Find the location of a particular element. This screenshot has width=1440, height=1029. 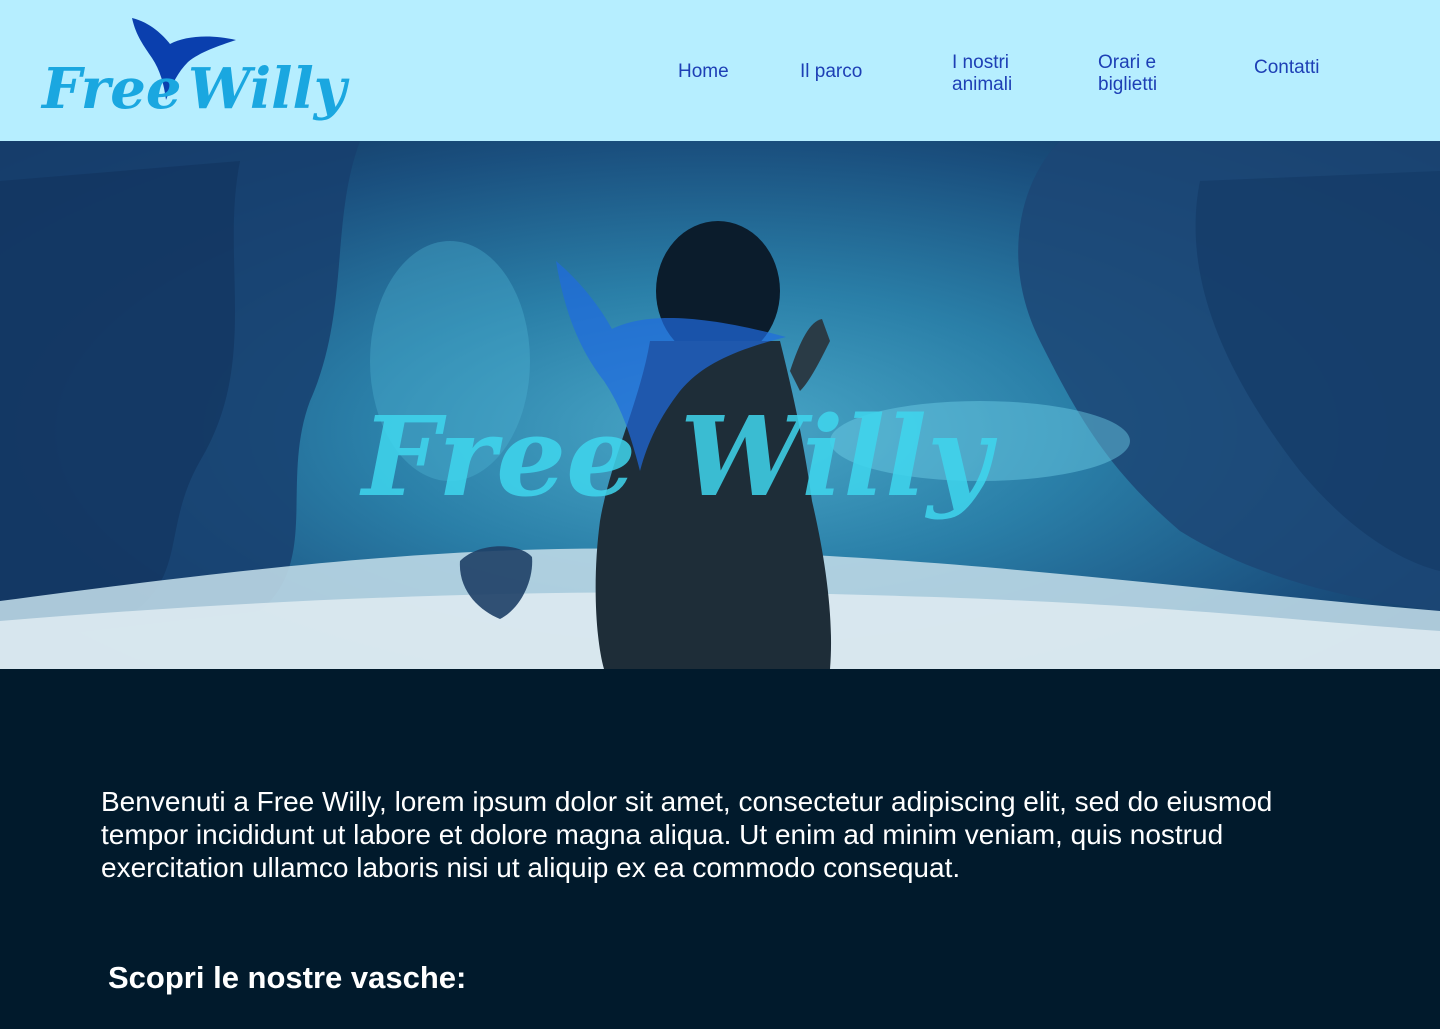

nav-link-hours: Orari e biglietti is located at coordinates (1127, 74).